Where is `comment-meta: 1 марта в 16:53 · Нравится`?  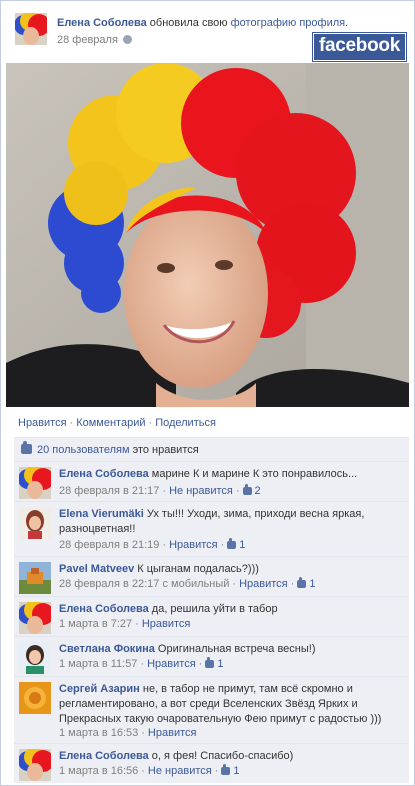
comment-meta: 1 марта в 16:53 · Нравится is located at coordinates (128, 733).